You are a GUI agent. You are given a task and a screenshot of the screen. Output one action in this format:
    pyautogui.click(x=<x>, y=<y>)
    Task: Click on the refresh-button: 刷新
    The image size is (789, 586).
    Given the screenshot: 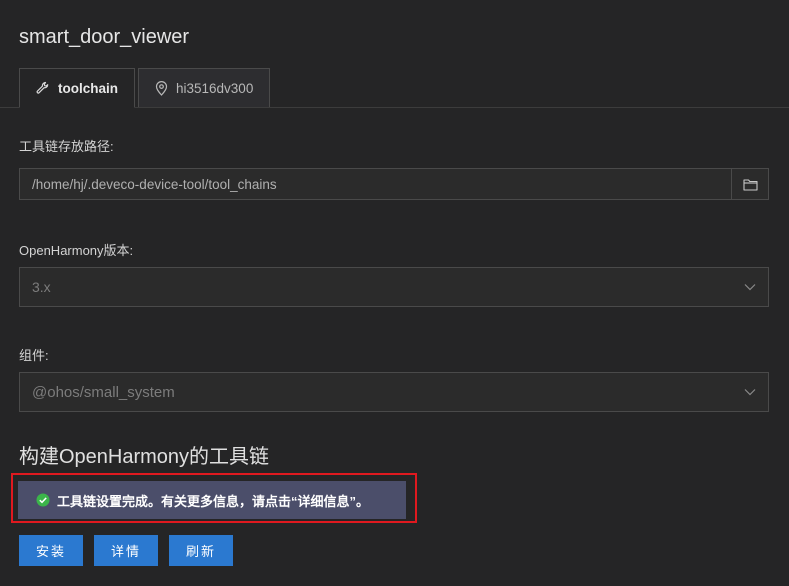 What is the action you would take?
    pyautogui.click(x=201, y=550)
    